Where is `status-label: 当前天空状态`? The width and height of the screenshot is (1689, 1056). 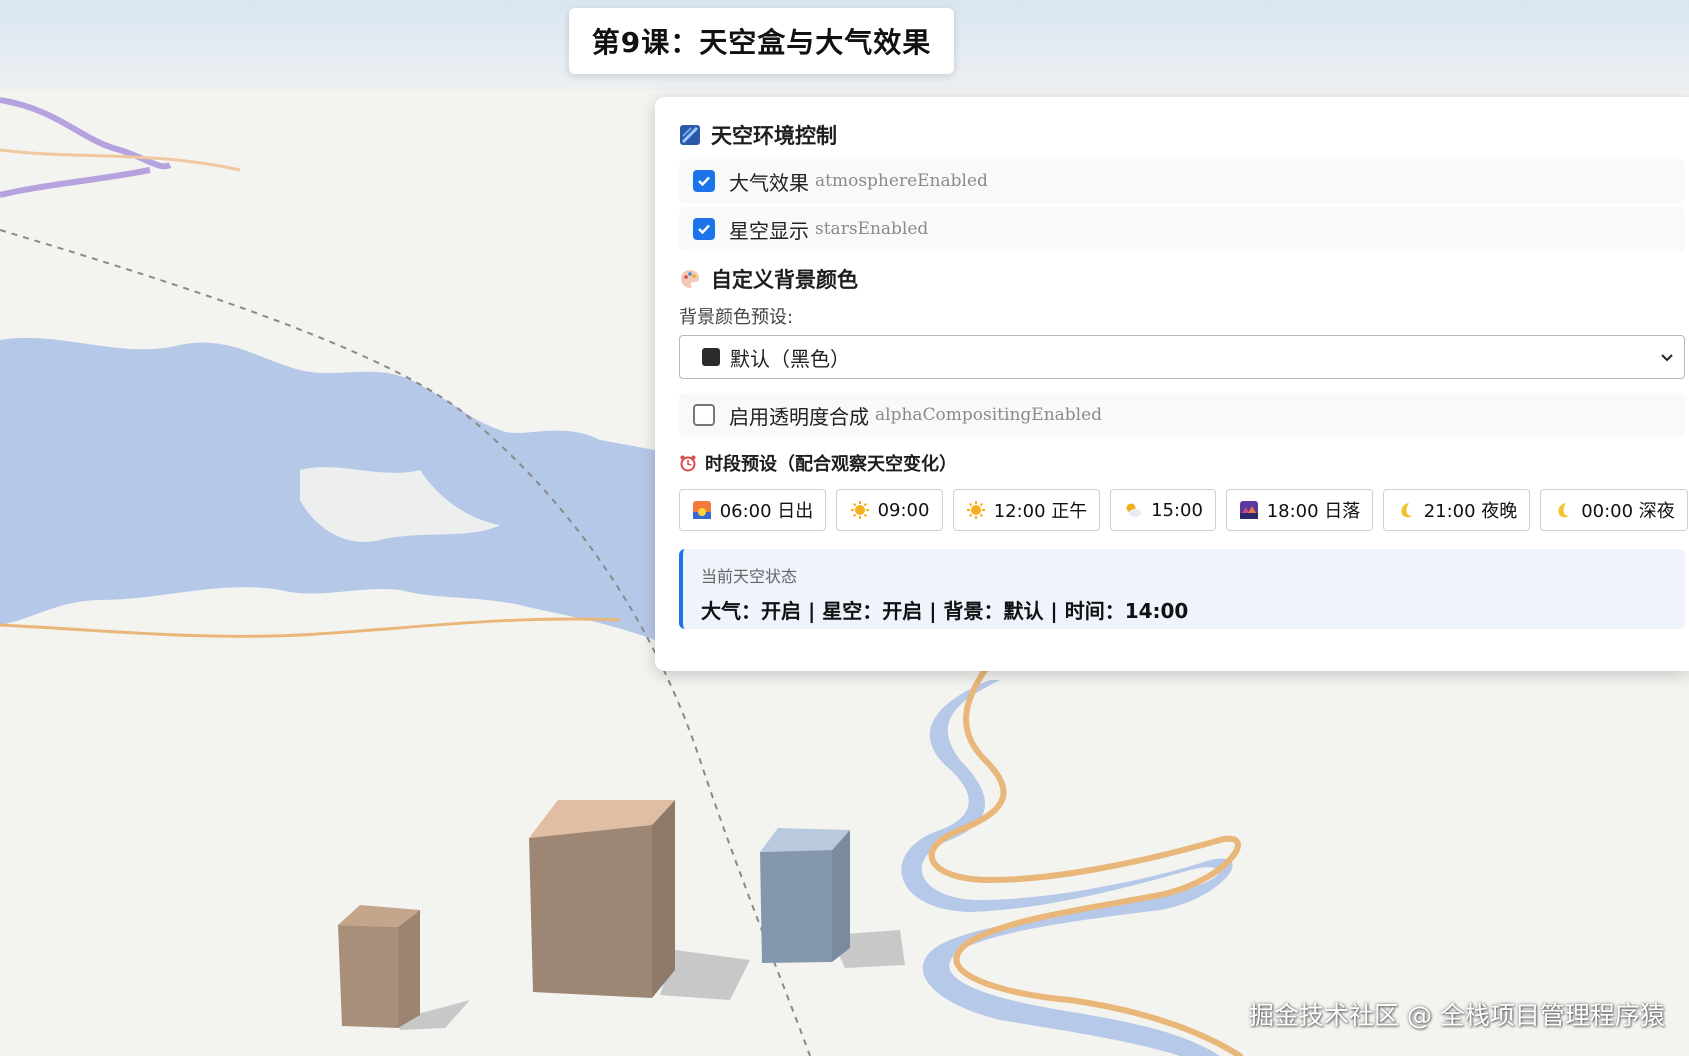
status-label: 当前天空状态 is located at coordinates (749, 576).